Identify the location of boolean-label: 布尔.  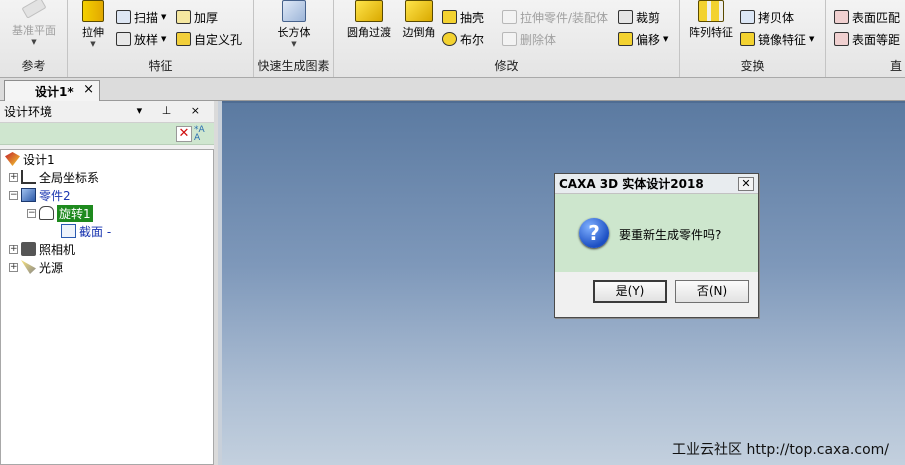
(472, 39).